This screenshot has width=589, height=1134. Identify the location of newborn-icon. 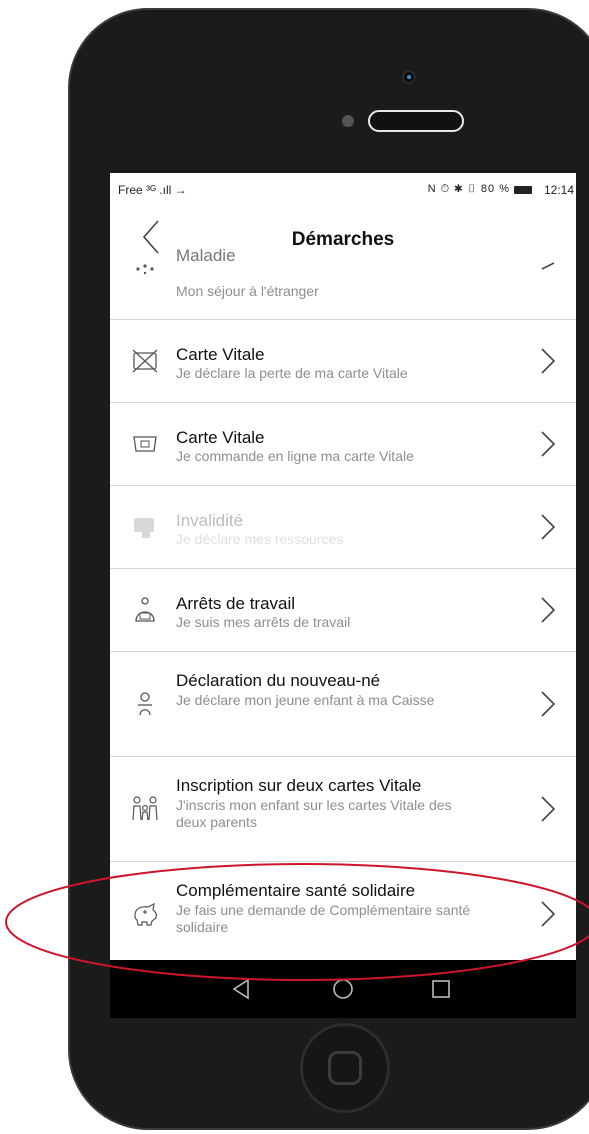
(145, 704).